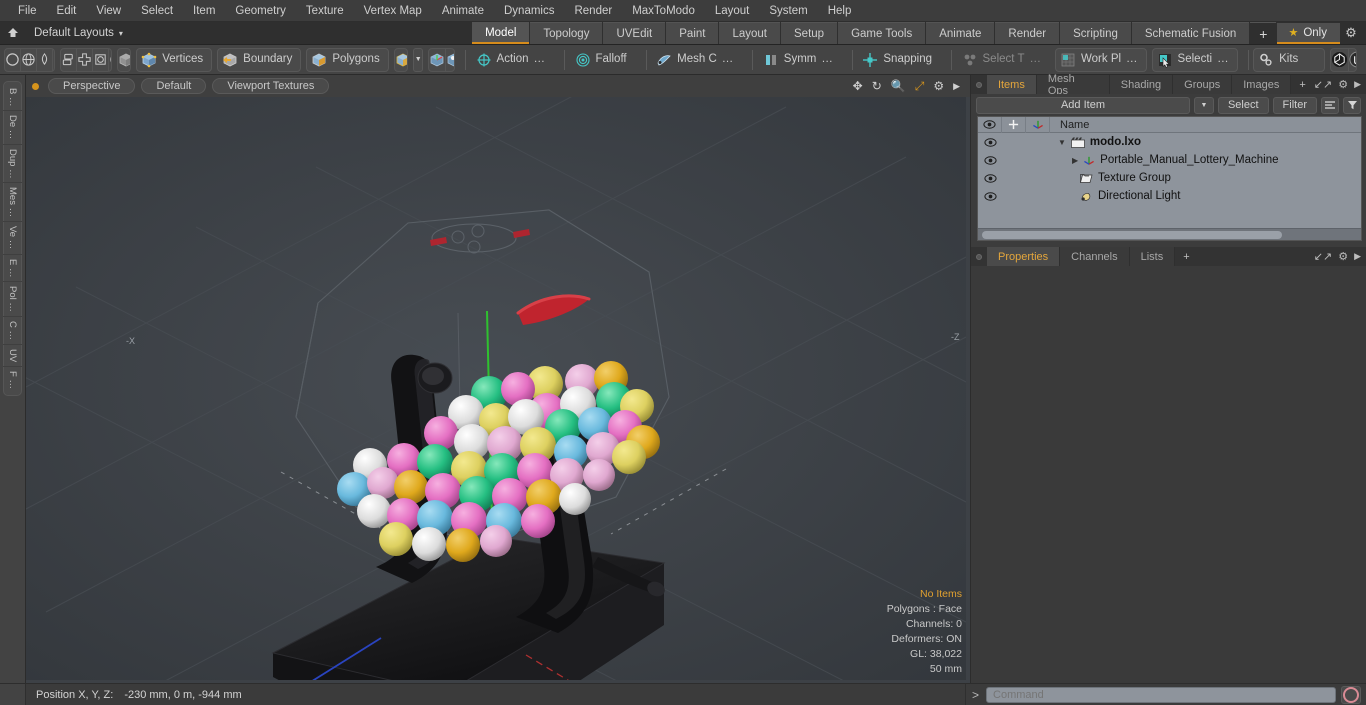 The image size is (1366, 705). What do you see at coordinates (1330, 105) in the screenshot?
I see `list-options-icon` at bounding box center [1330, 105].